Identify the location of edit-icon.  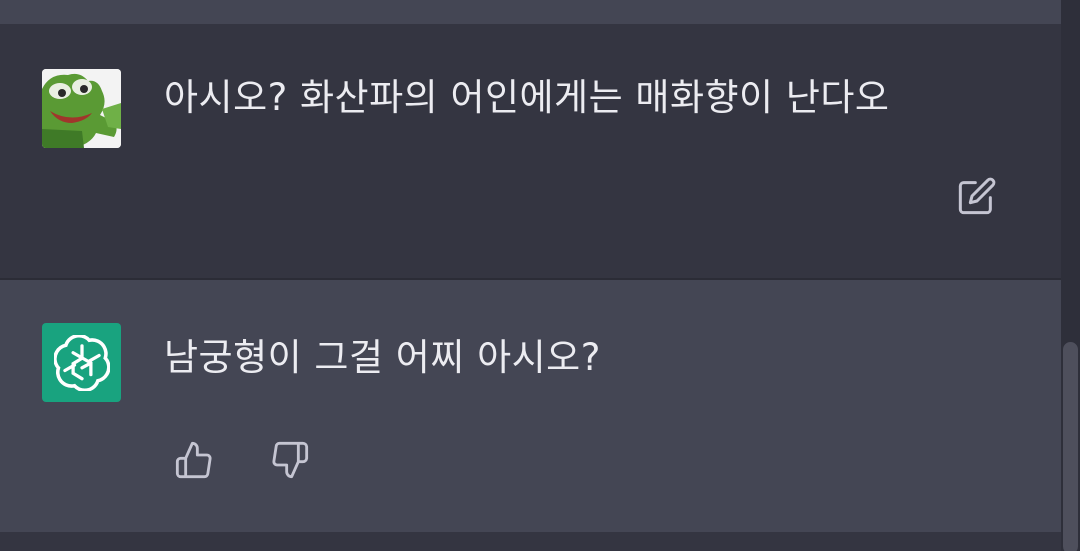
(977, 196).